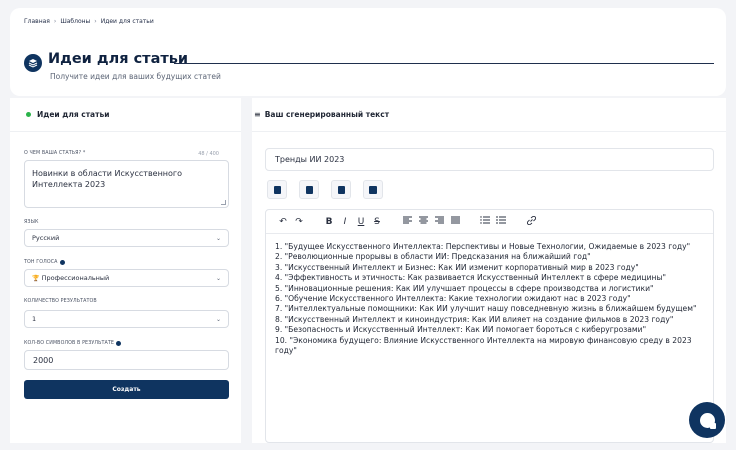 The width and height of the screenshot is (736, 450). Describe the element at coordinates (439, 221) in the screenshot. I see `align-right-icon` at that location.